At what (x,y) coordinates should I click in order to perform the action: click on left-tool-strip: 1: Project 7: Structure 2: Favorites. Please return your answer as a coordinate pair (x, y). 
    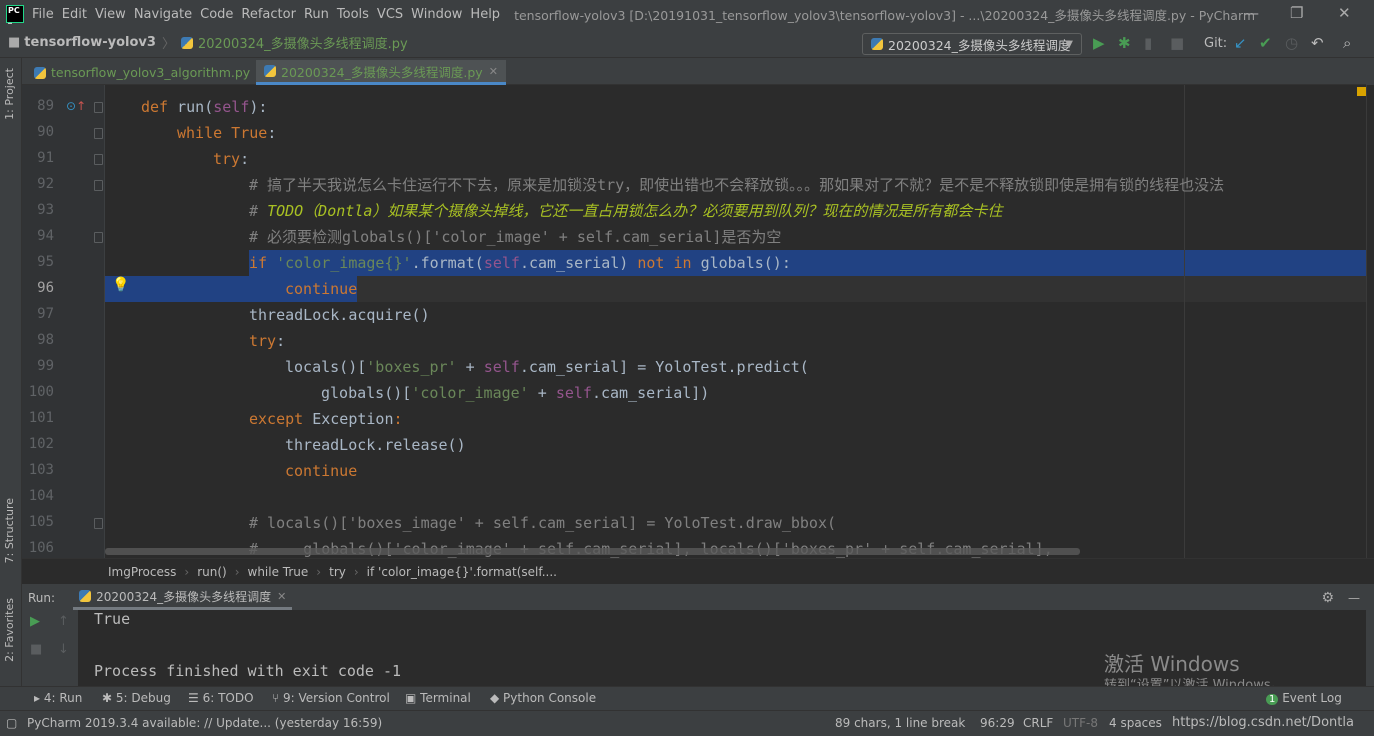
    Looking at the image, I should click on (11, 384).